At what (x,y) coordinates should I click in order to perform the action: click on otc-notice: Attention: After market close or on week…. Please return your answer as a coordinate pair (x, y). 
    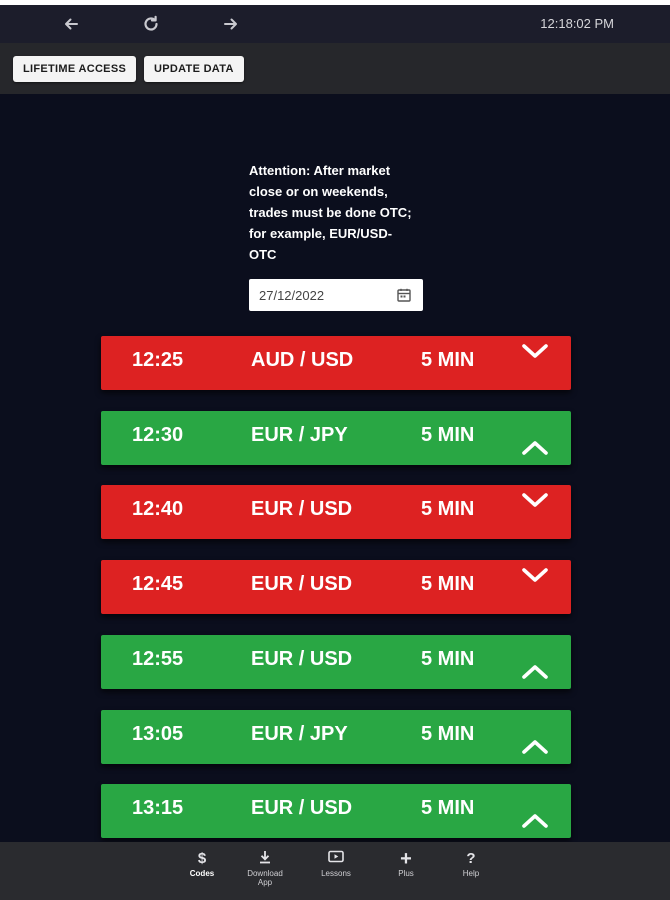
    Looking at the image, I should click on (330, 212).